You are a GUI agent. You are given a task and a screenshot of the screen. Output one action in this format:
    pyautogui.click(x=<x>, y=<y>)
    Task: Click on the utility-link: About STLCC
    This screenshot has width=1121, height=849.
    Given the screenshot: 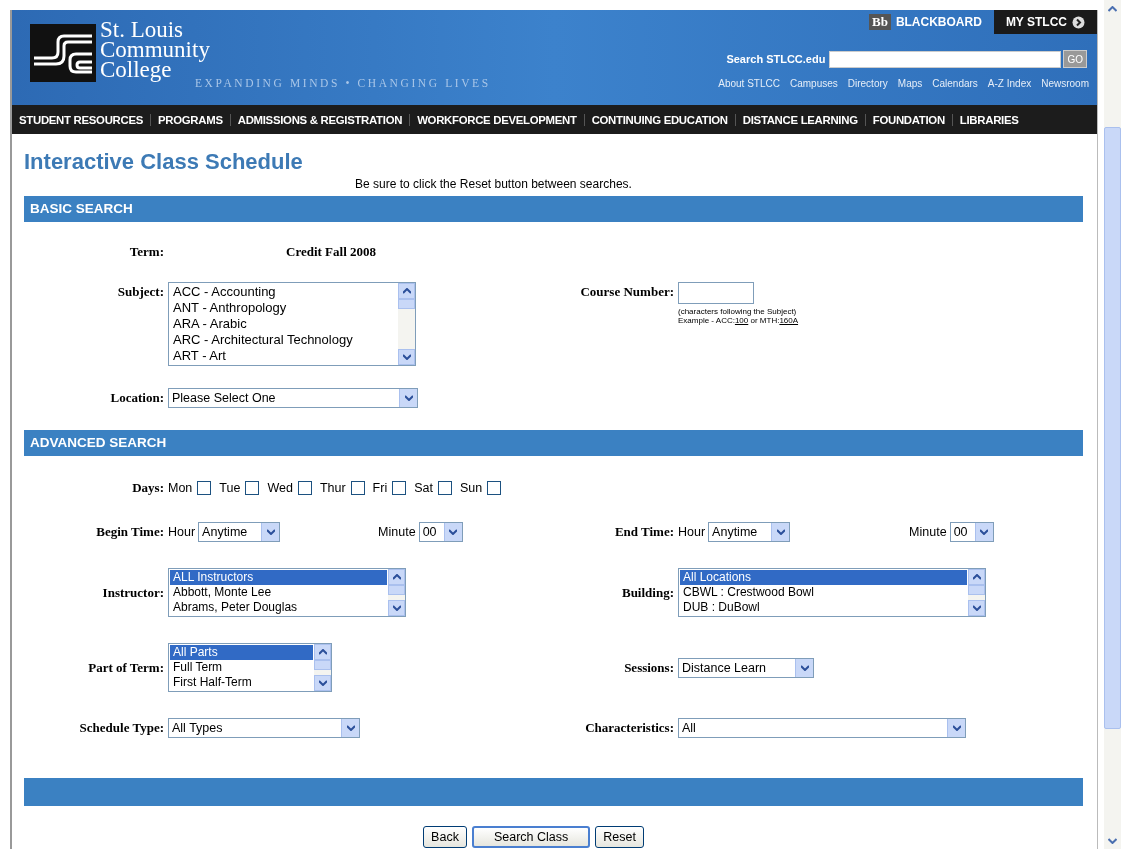 What is the action you would take?
    pyautogui.click(x=749, y=83)
    